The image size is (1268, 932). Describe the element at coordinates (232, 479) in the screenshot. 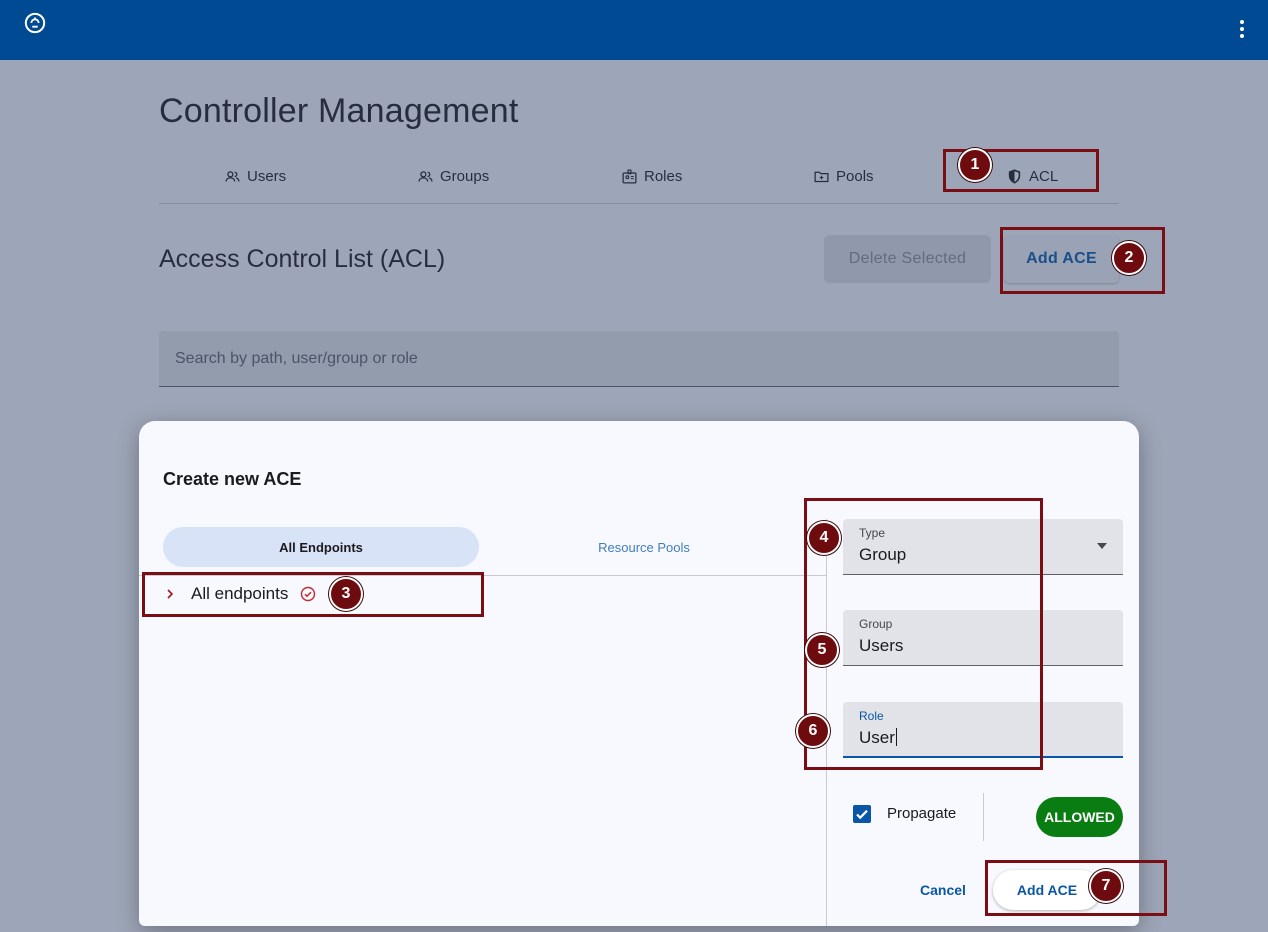

I see `dialog-title: Create new ACE` at that location.